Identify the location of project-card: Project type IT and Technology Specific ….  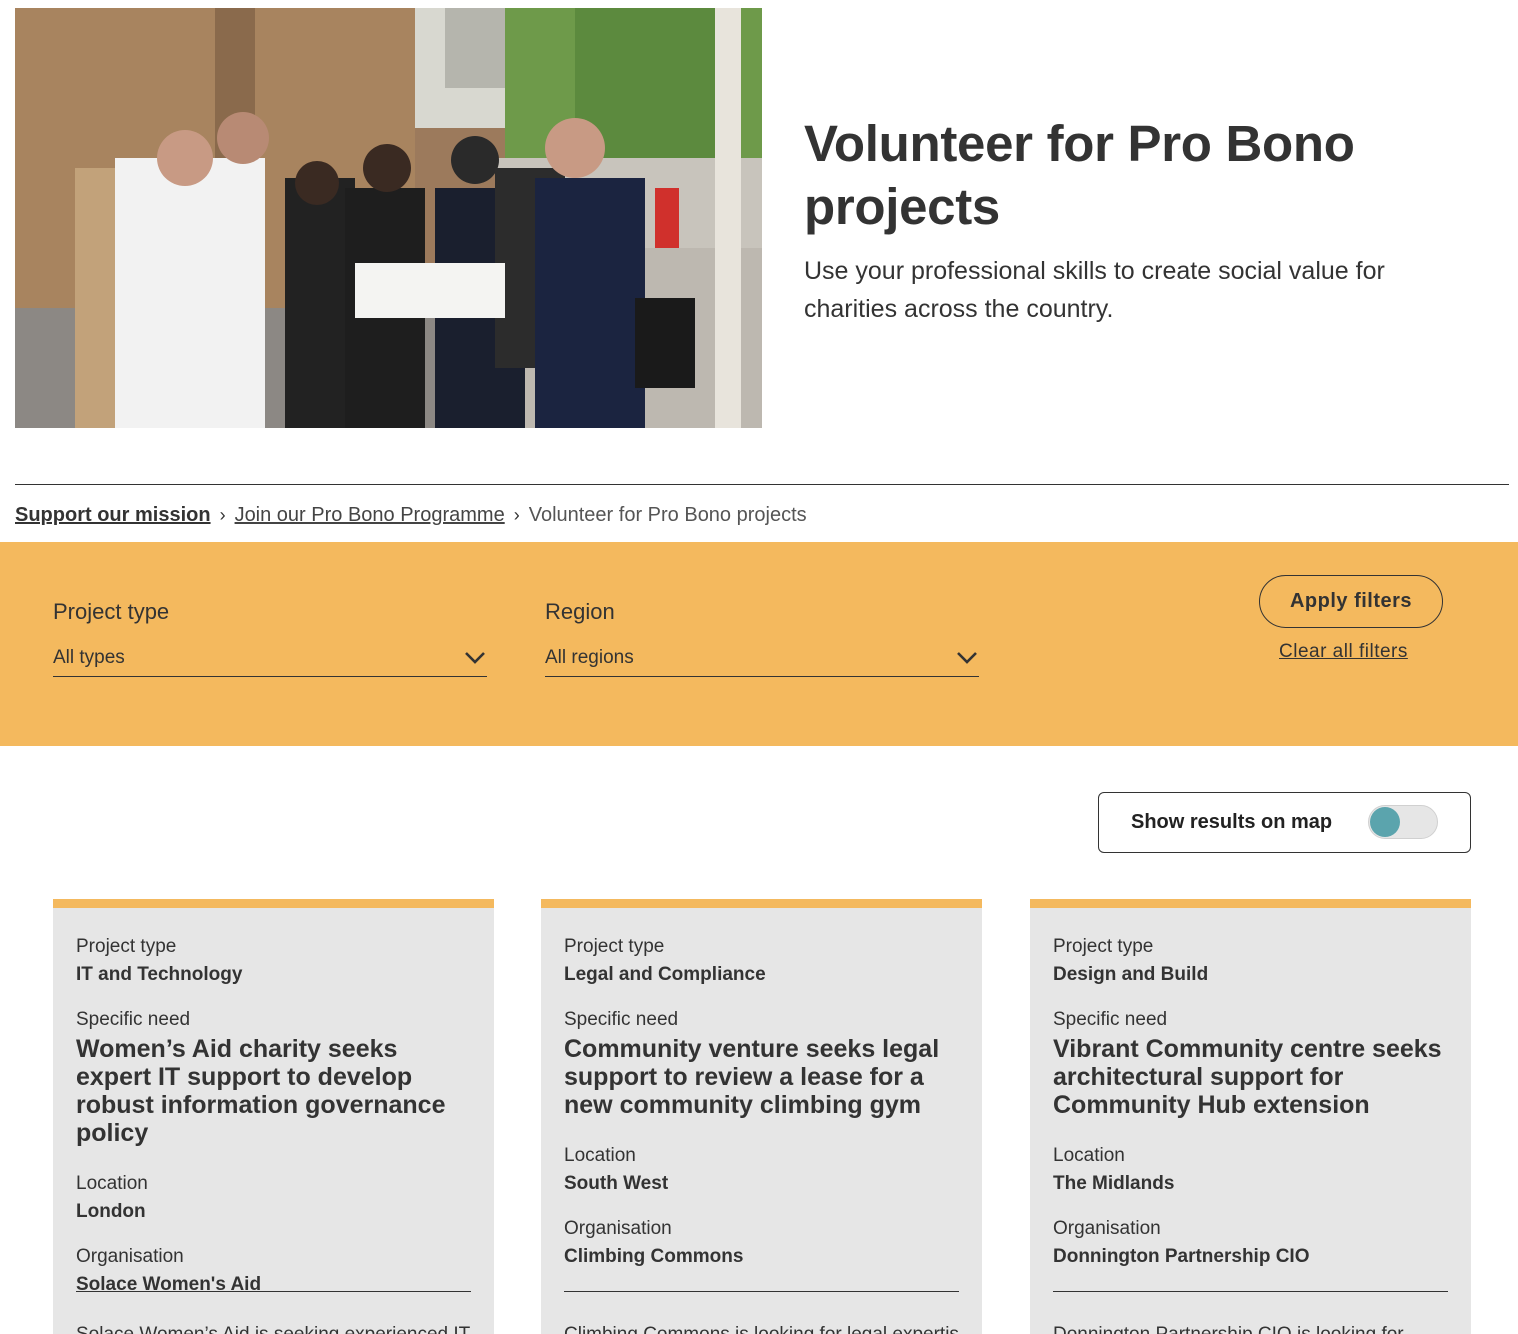
(273, 1116).